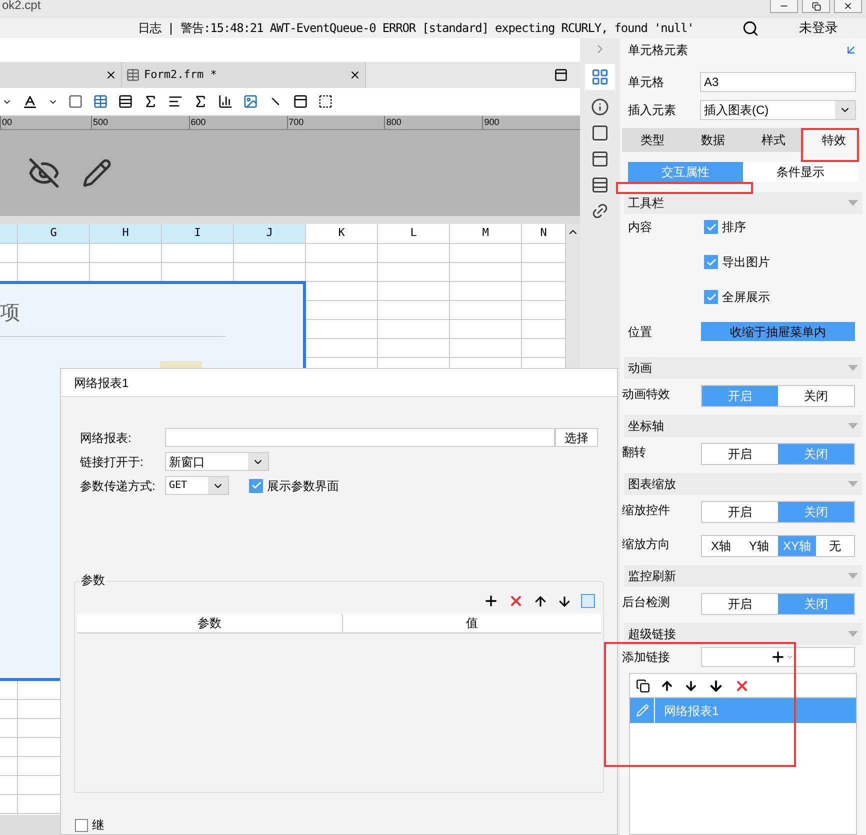  Describe the element at coordinates (335, 122) in the screenshot. I see `ruler-label: 700` at that location.